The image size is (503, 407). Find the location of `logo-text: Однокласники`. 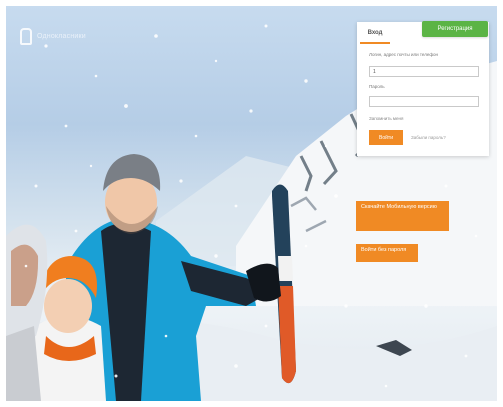

logo-text: Однокласники is located at coordinates (61, 36).